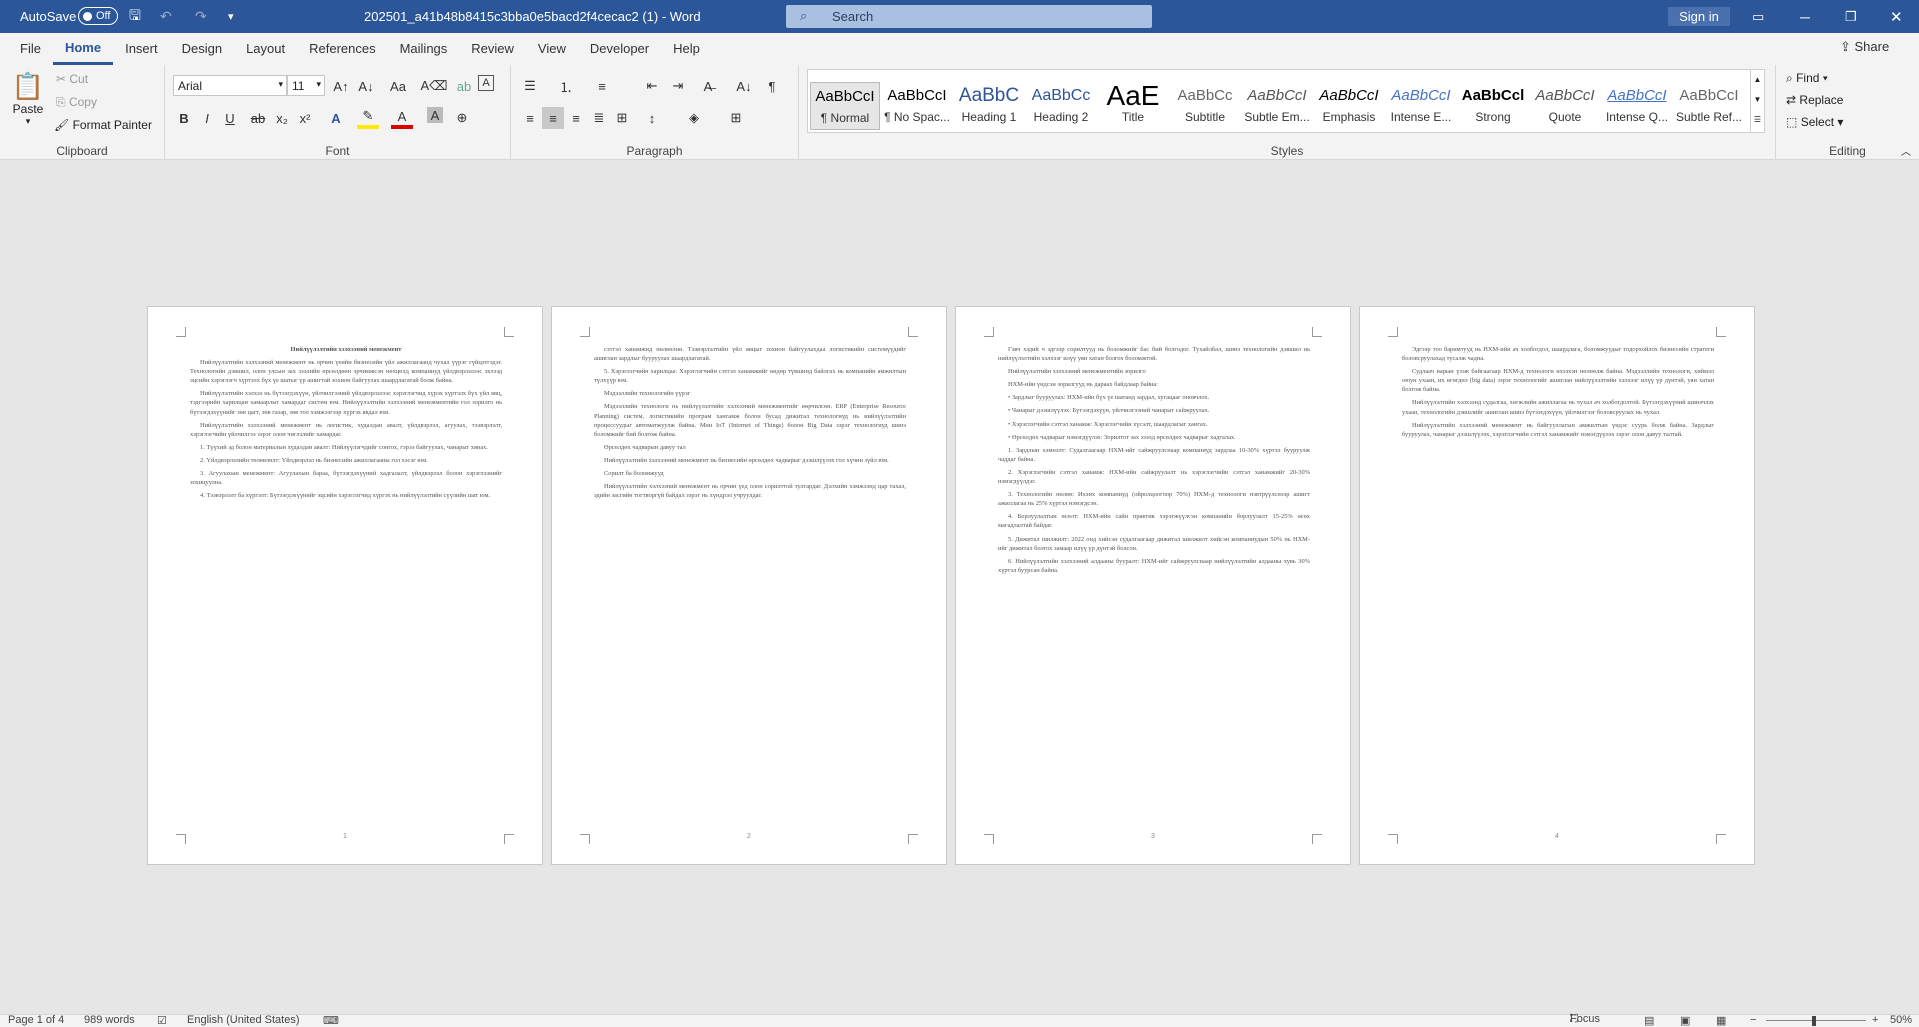  Describe the element at coordinates (207, 118) in the screenshot. I see `italic-icon: I` at that location.